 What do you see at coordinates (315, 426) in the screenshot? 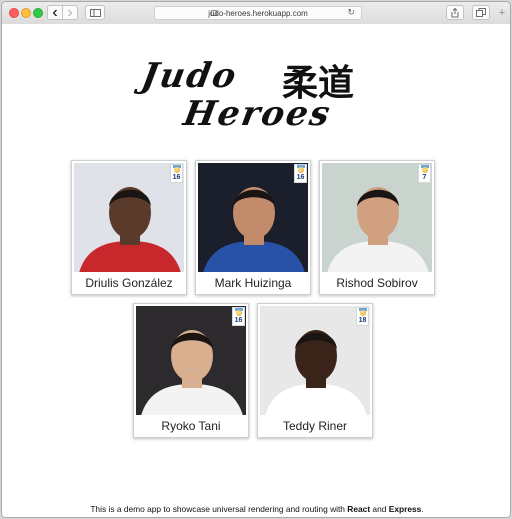
I see `athlete-name: Teddy Riner` at bounding box center [315, 426].